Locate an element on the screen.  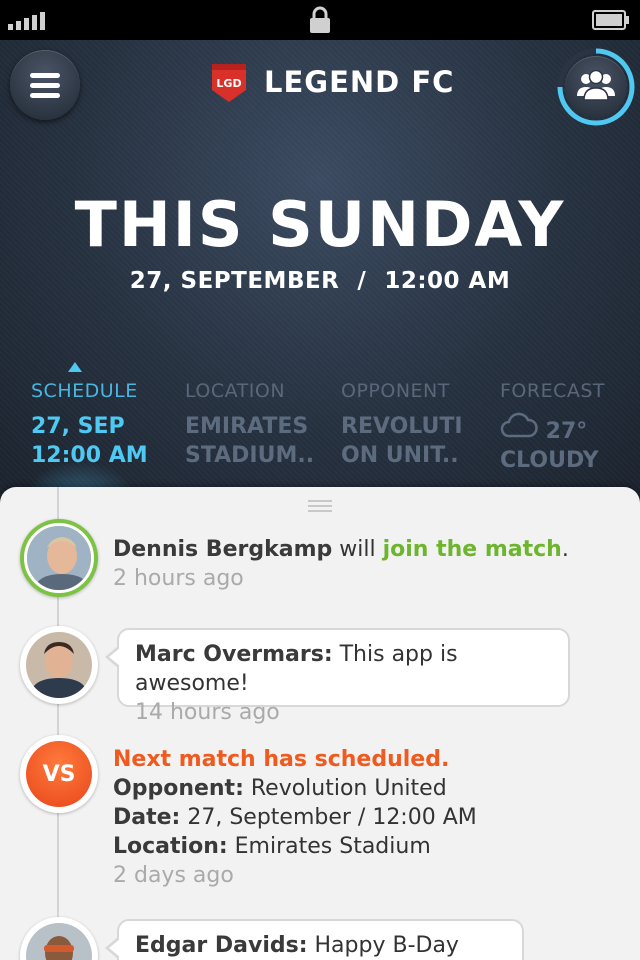
tab-forecast: FORECAST 27° CLOUDY is located at coordinates (552, 417).